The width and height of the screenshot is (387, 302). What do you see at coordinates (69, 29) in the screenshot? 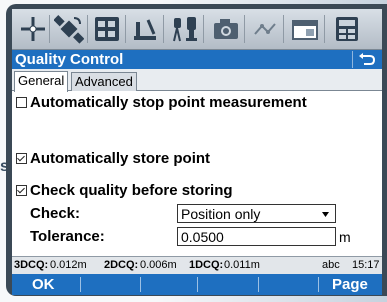
I see `satellite-icon` at bounding box center [69, 29].